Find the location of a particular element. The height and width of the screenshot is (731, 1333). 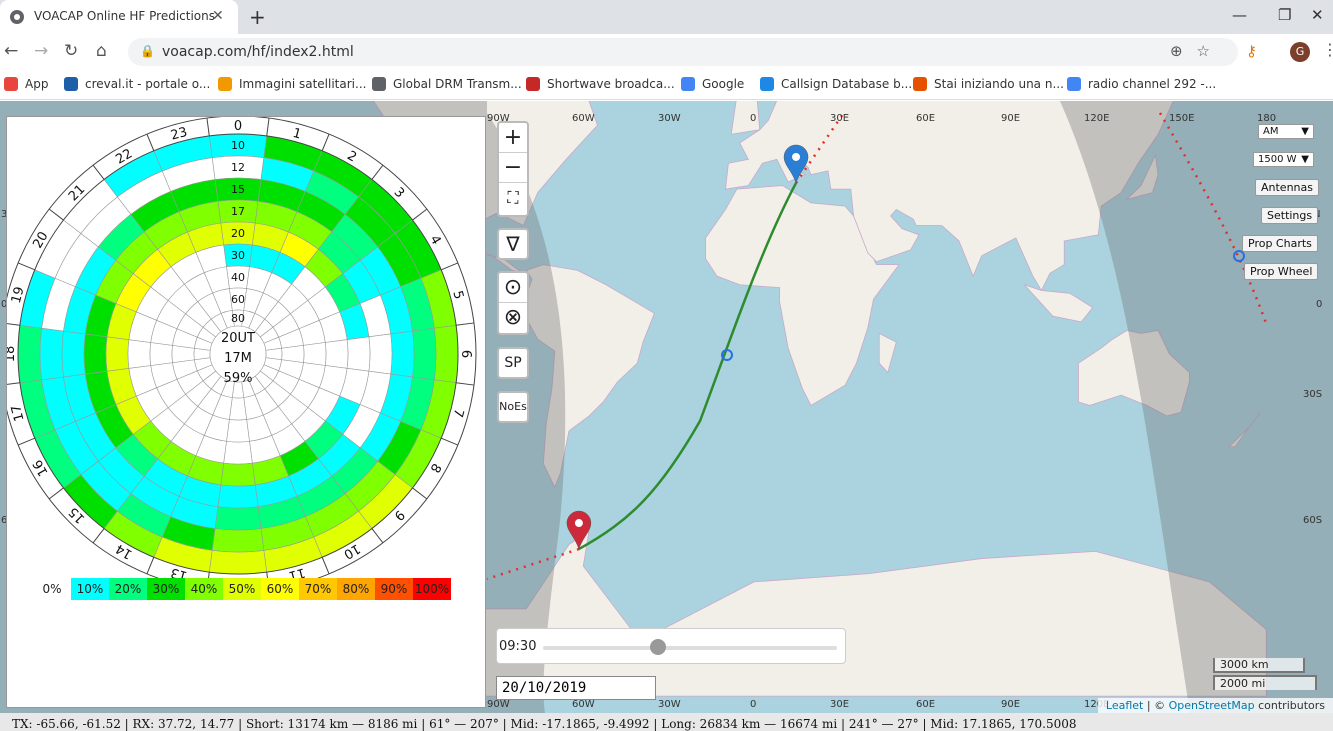

axis-label-bottom: 60E is located at coordinates (926, 704).